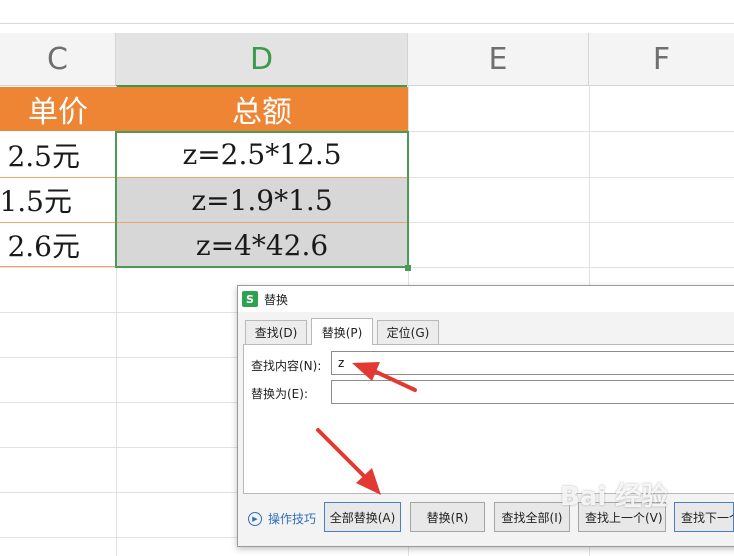 The image size is (734, 556). What do you see at coordinates (348, 461) in the screenshot?
I see `arrow-to-replace-all` at bounding box center [348, 461].